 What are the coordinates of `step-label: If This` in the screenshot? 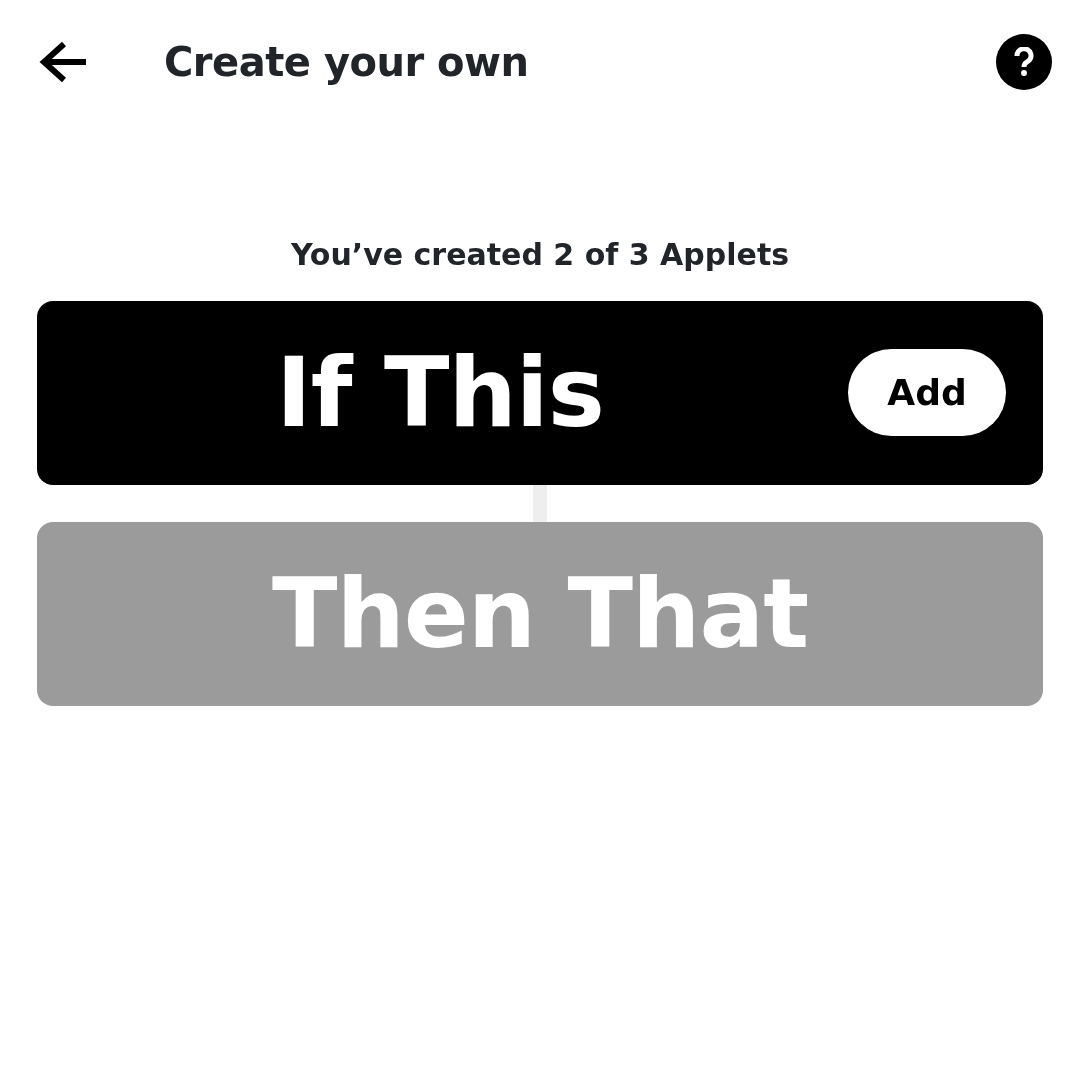 It's located at (440, 393).